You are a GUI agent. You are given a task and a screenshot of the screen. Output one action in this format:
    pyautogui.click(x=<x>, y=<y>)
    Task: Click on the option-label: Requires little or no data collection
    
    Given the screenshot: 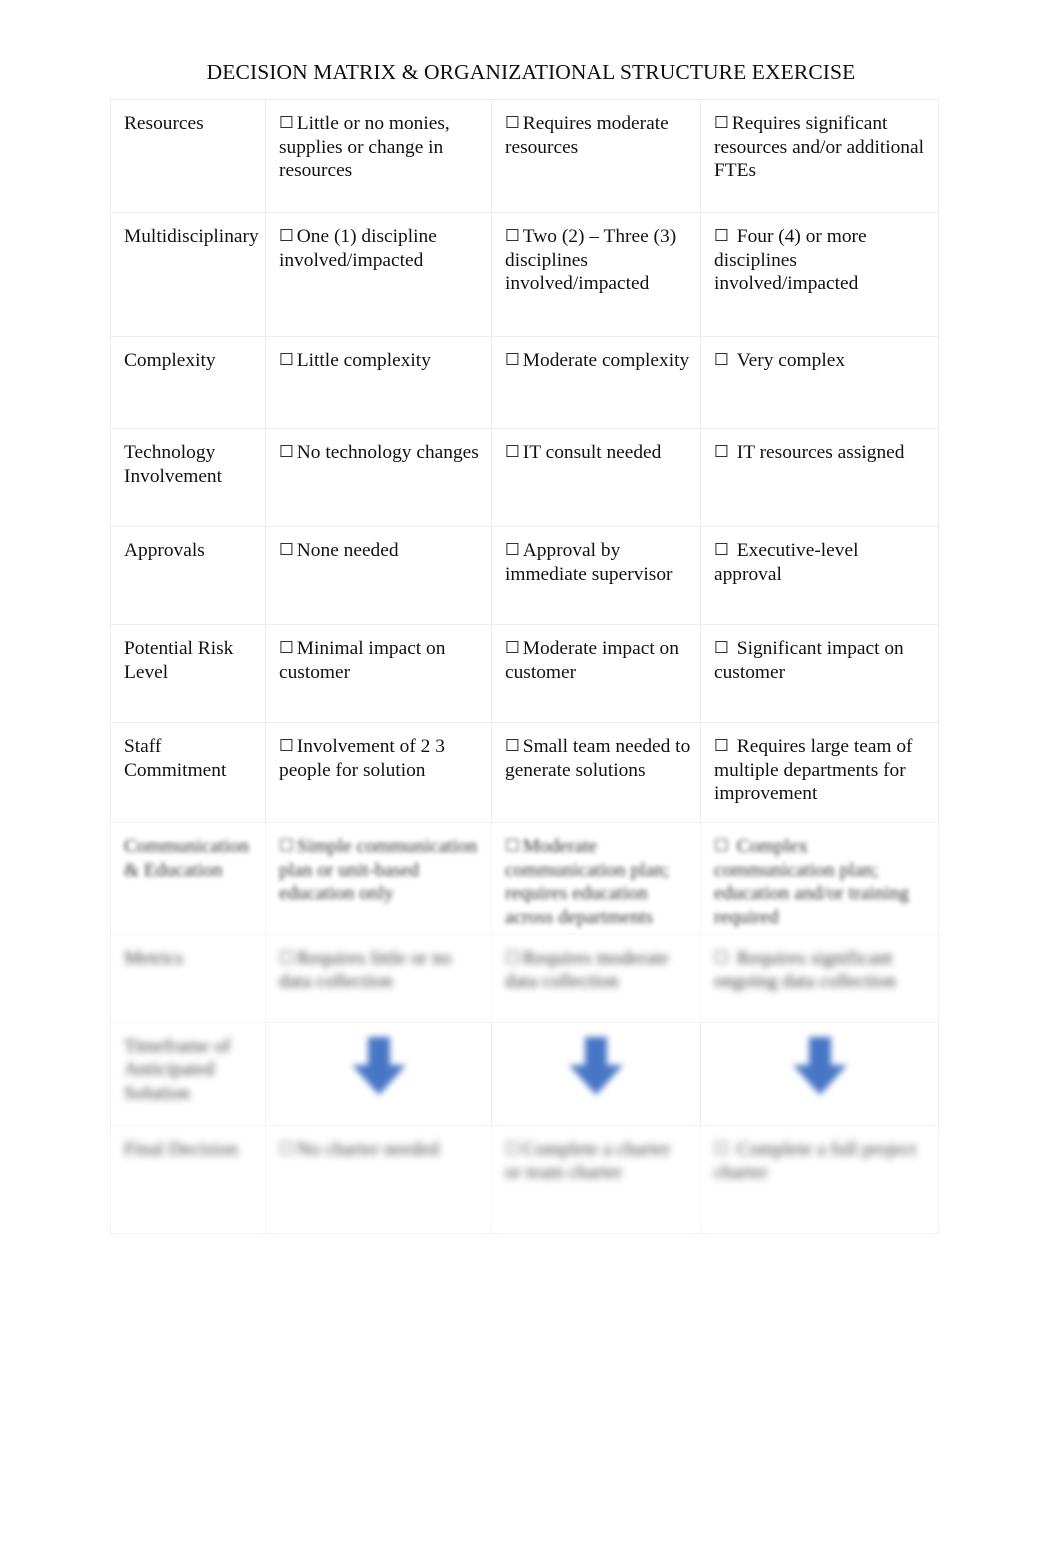 What is the action you would take?
    pyautogui.click(x=365, y=970)
    